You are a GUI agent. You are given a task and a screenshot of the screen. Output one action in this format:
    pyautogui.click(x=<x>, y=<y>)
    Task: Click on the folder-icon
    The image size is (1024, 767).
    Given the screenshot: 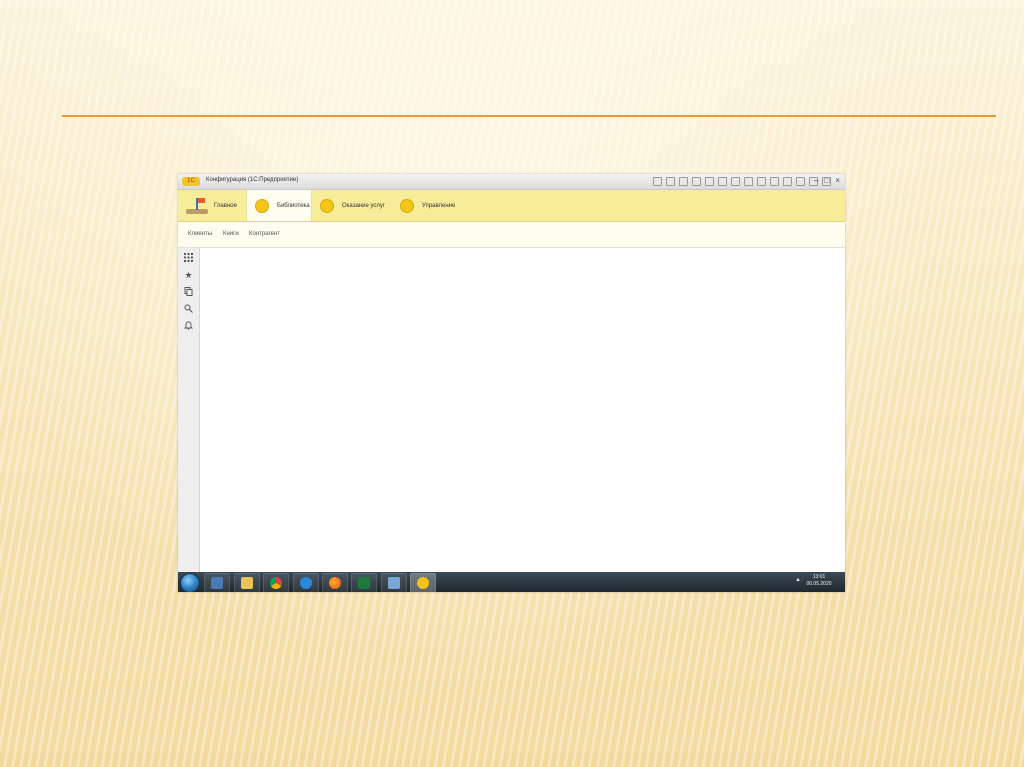 What is the action you would take?
    pyautogui.click(x=247, y=582)
    